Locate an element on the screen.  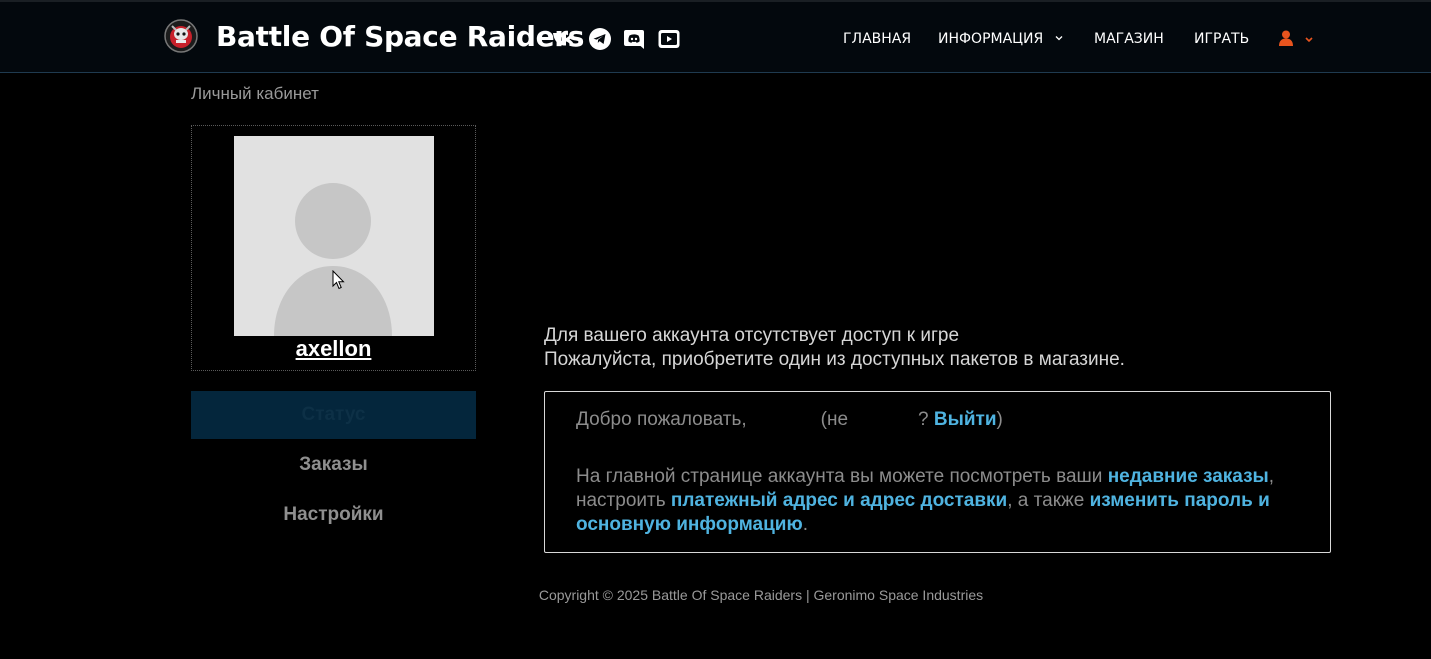
nav-home: ГЛАВНАЯ is located at coordinates (877, 39).